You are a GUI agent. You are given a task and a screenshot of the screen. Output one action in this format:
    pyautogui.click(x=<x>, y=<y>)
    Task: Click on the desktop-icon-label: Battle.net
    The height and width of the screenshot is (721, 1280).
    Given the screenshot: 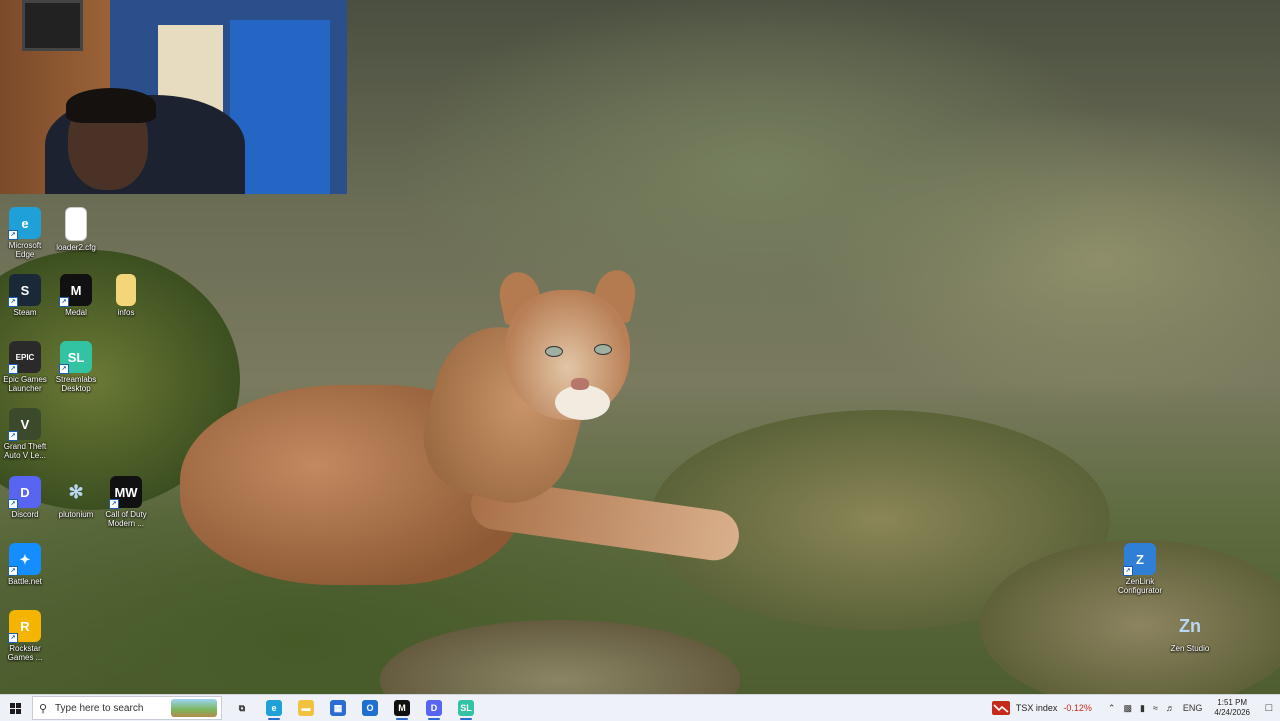 What is the action you would take?
    pyautogui.click(x=25, y=581)
    